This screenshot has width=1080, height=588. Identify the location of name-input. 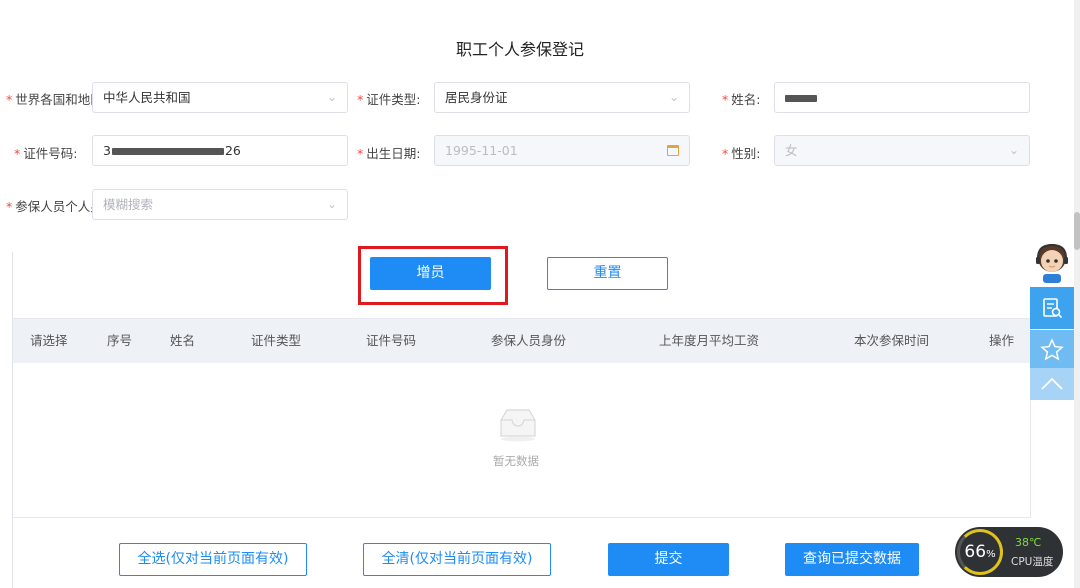
(902, 97).